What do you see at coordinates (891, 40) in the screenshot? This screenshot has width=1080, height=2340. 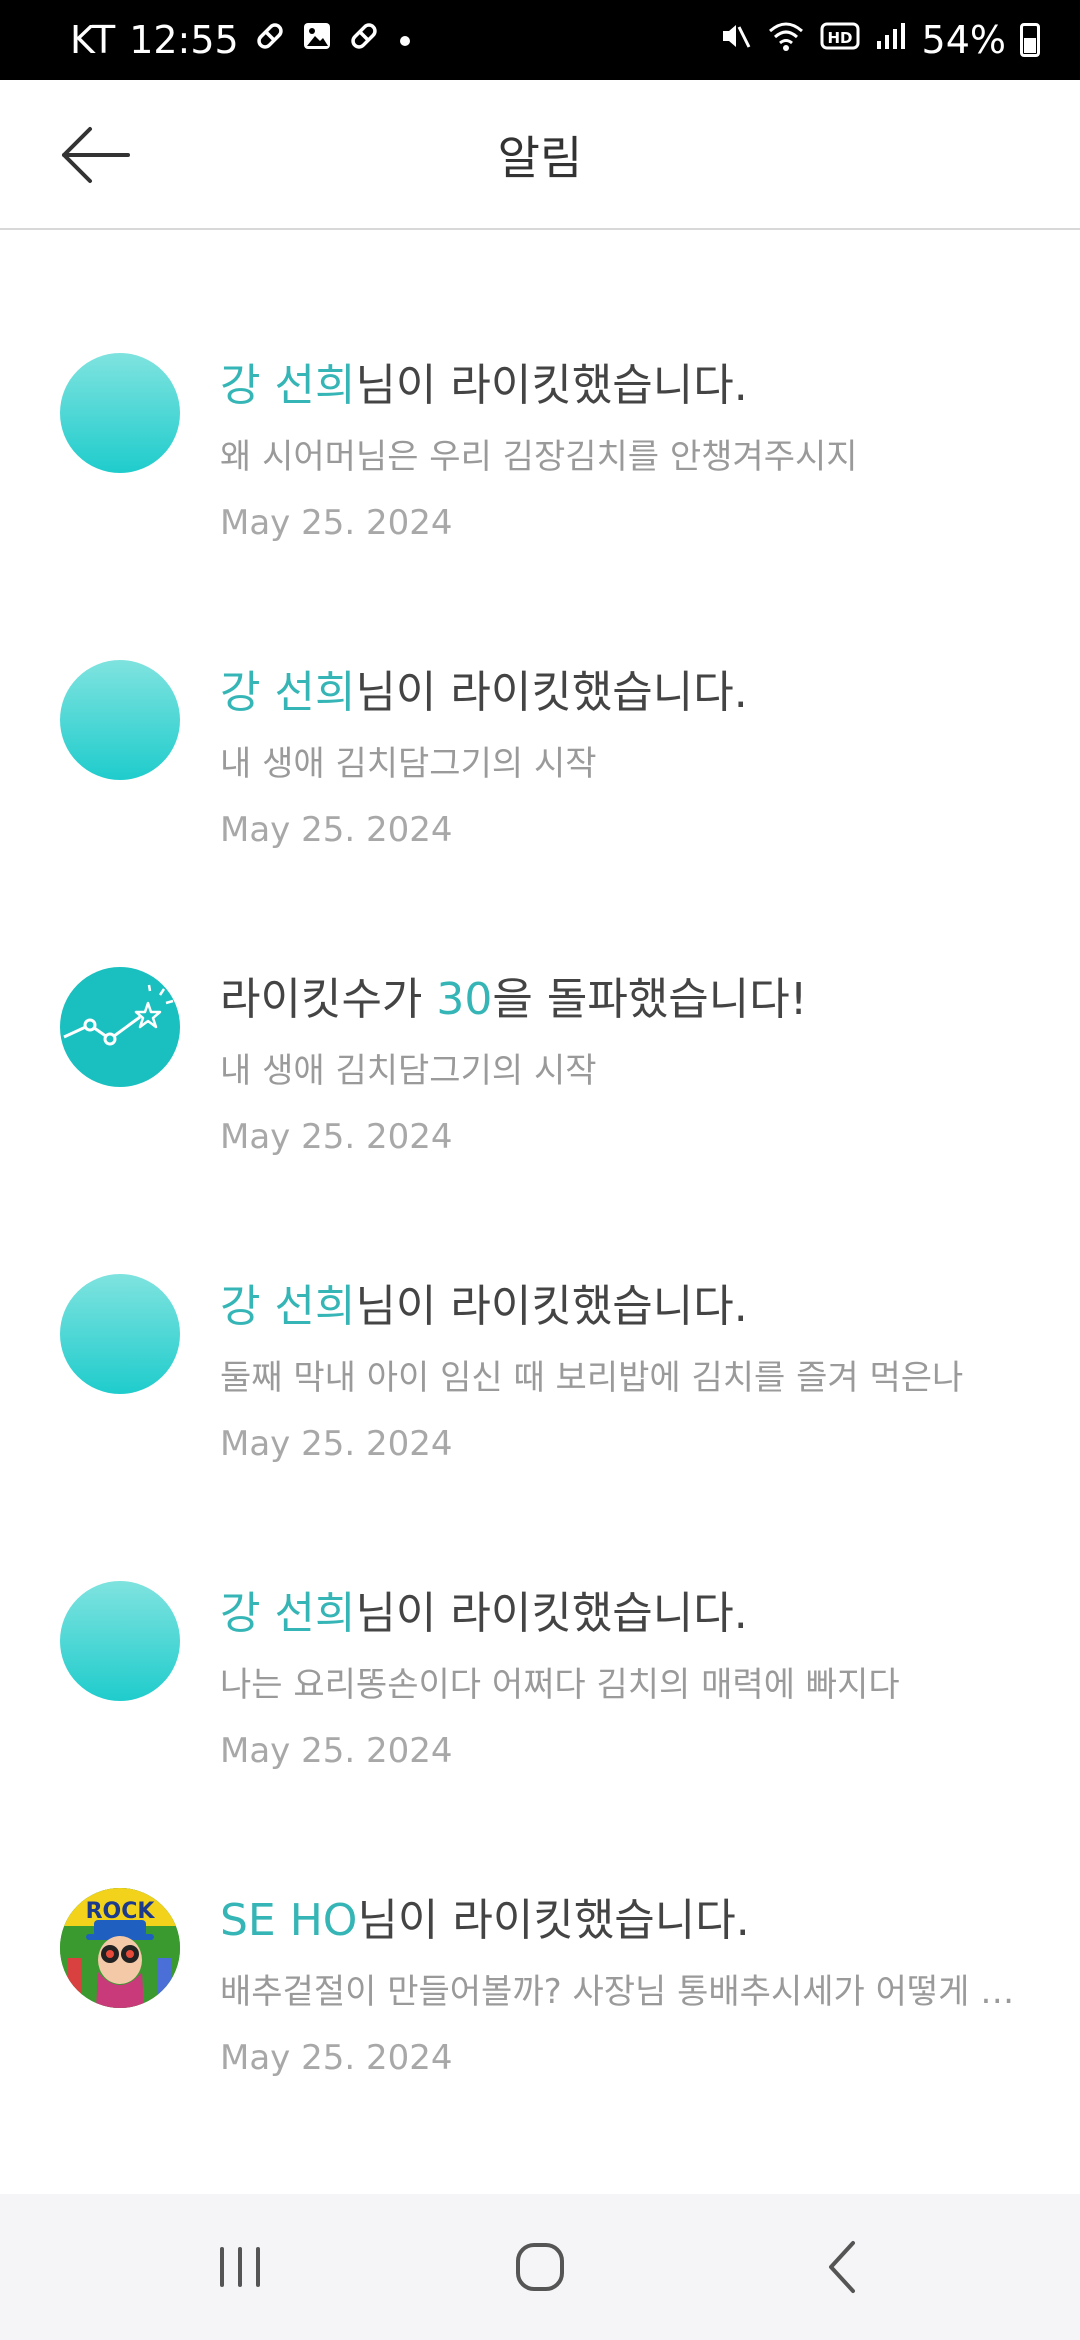 I see `signal-icon` at bounding box center [891, 40].